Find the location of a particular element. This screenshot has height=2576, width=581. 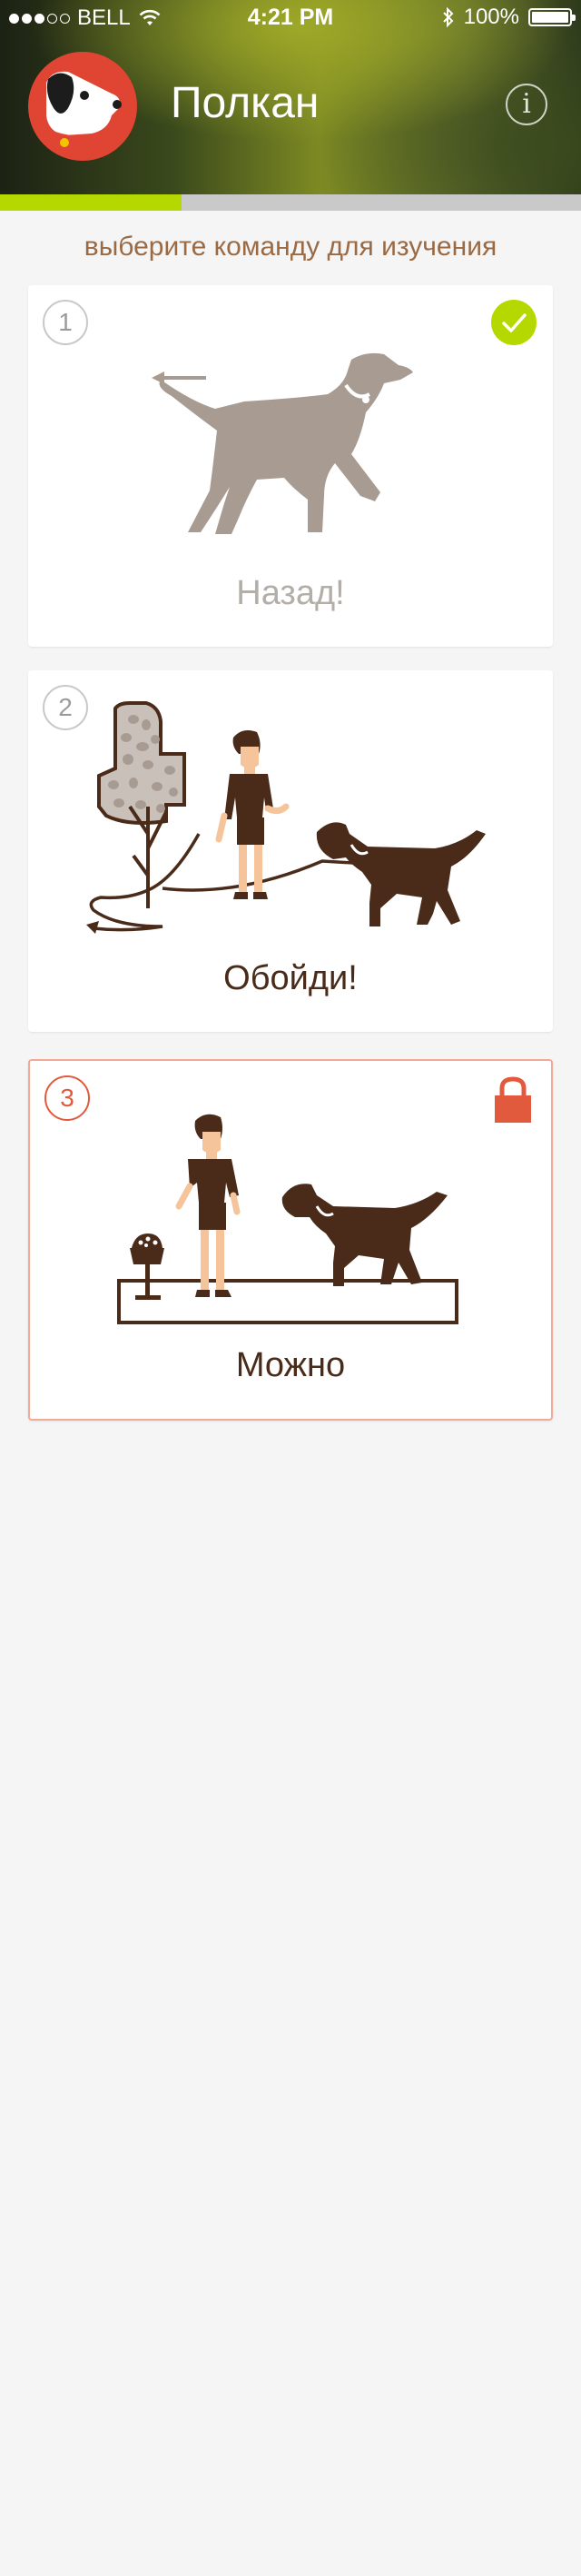

command-label: Назад! is located at coordinates (290, 593).